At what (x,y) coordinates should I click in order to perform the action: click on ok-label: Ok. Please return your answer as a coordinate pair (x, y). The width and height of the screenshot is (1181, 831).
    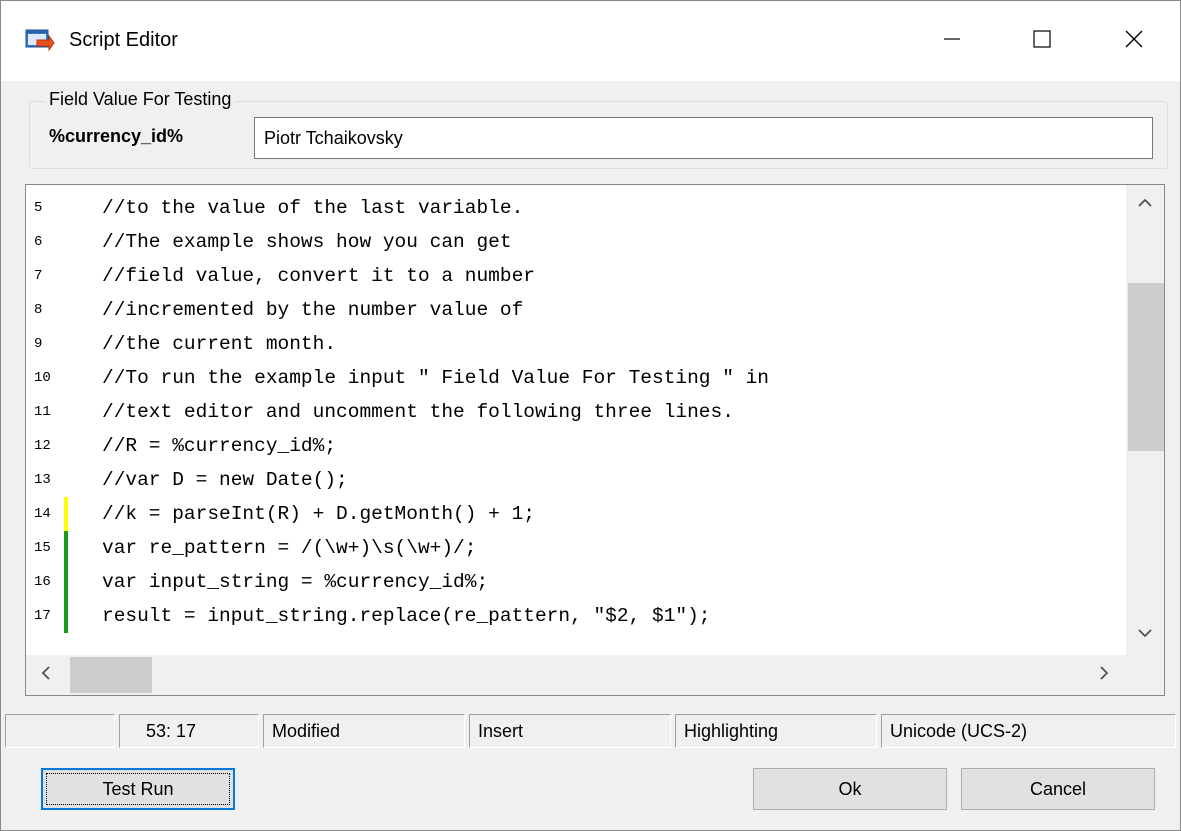
    Looking at the image, I should click on (850, 788).